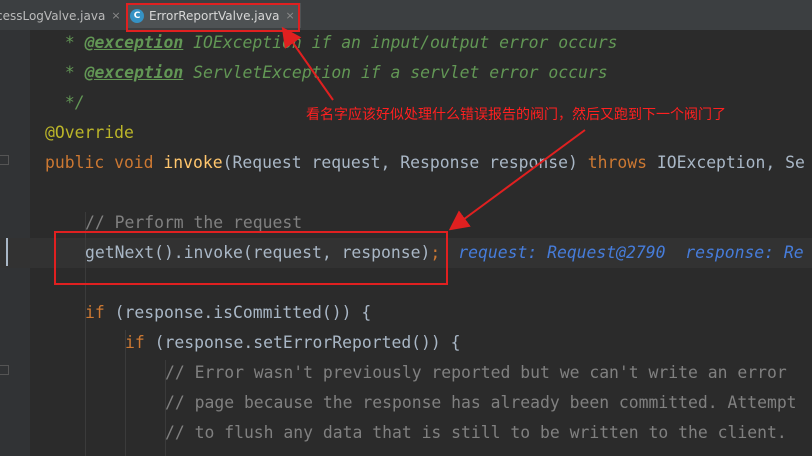 Image resolution: width=812 pixels, height=456 pixels. Describe the element at coordinates (517, 180) in the screenshot. I see `arrow-to-invoke` at that location.